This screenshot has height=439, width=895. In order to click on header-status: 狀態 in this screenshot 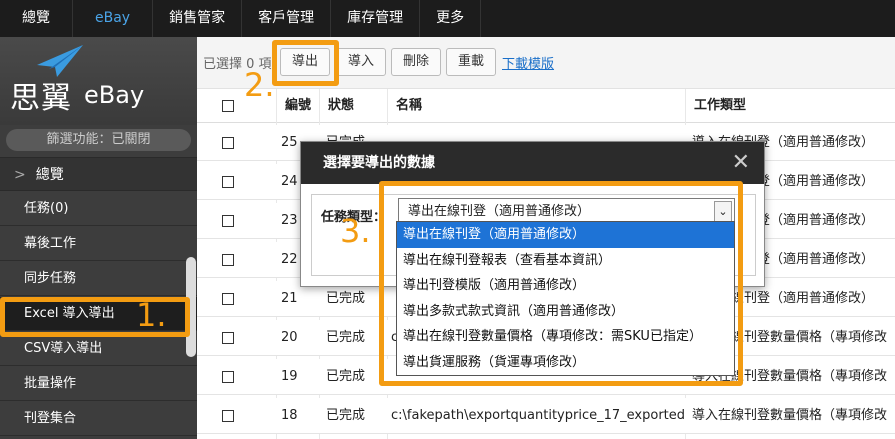, I will do `click(341, 106)`.